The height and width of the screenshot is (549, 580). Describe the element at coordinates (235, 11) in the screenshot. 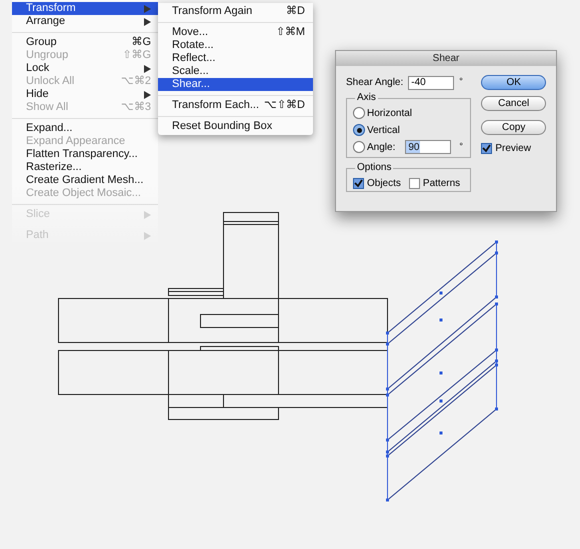

I see `menu-item: Transform Again ⌘D` at that location.